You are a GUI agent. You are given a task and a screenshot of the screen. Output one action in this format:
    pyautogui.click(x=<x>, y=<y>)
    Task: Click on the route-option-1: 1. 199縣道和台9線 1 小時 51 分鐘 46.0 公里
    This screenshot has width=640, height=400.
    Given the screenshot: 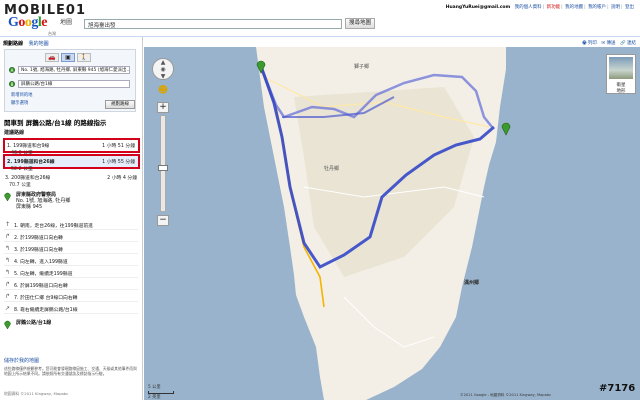 What is the action you would take?
    pyautogui.click(x=71, y=147)
    